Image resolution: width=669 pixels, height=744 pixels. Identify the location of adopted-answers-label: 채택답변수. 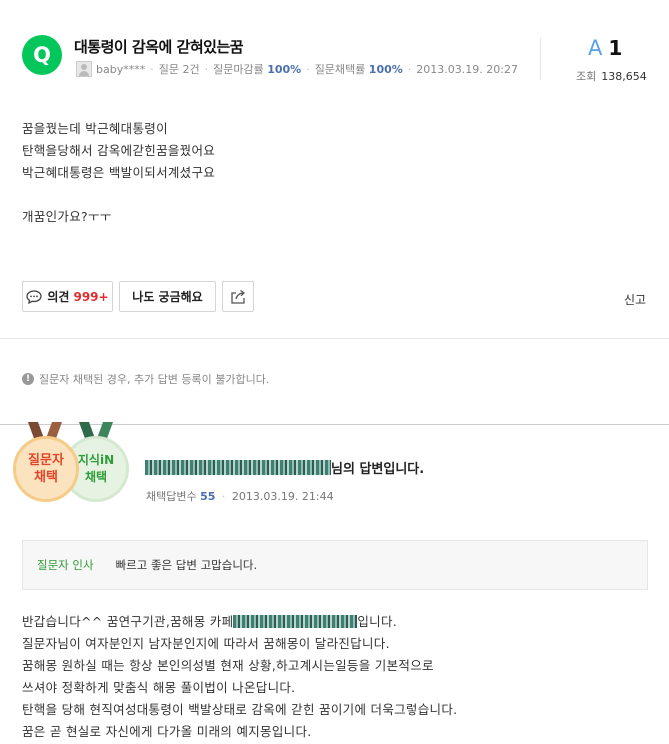
(171, 496).